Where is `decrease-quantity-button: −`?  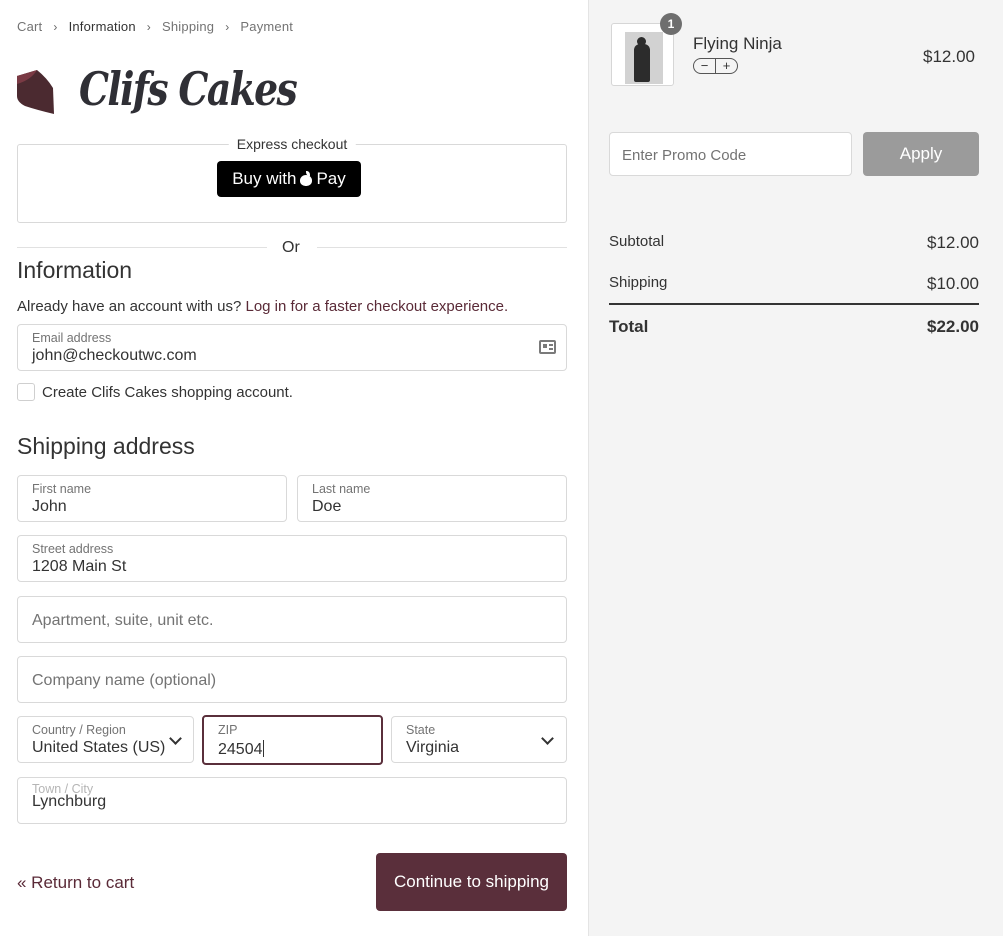 decrease-quantity-button: − is located at coordinates (705, 66).